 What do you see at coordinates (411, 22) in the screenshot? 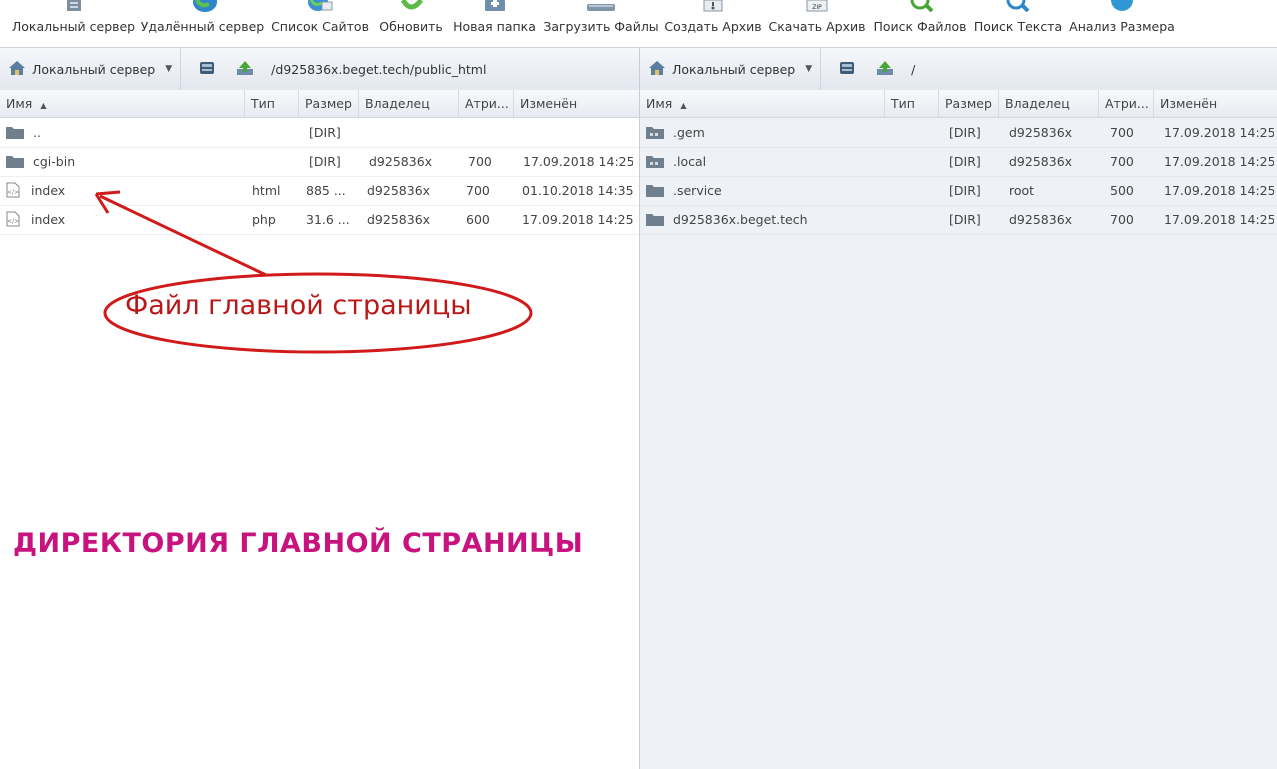
I see `toolbar-refresh-button: Обновить` at bounding box center [411, 22].